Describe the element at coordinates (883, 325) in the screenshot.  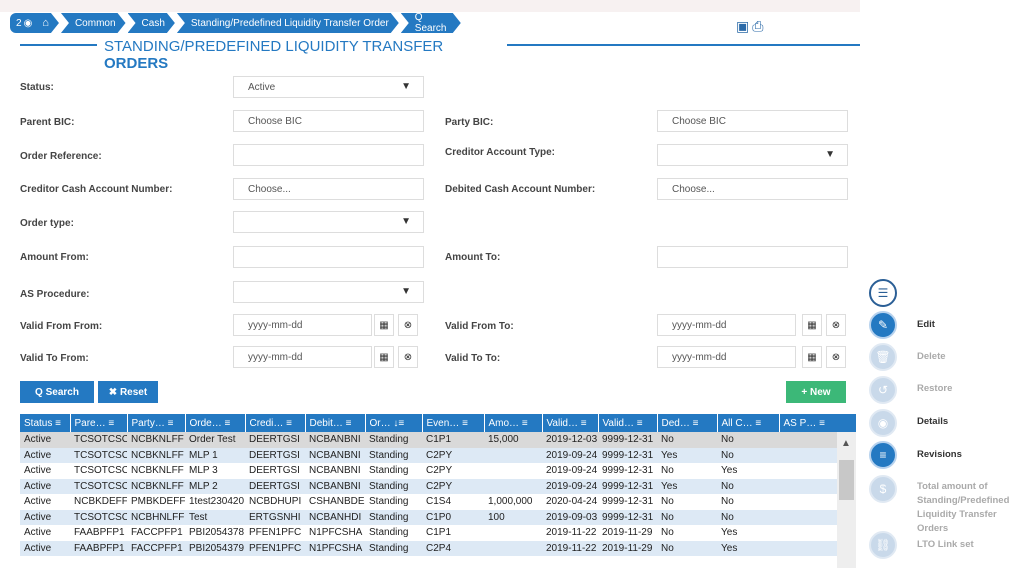
I see `edit-icon: ✎` at that location.